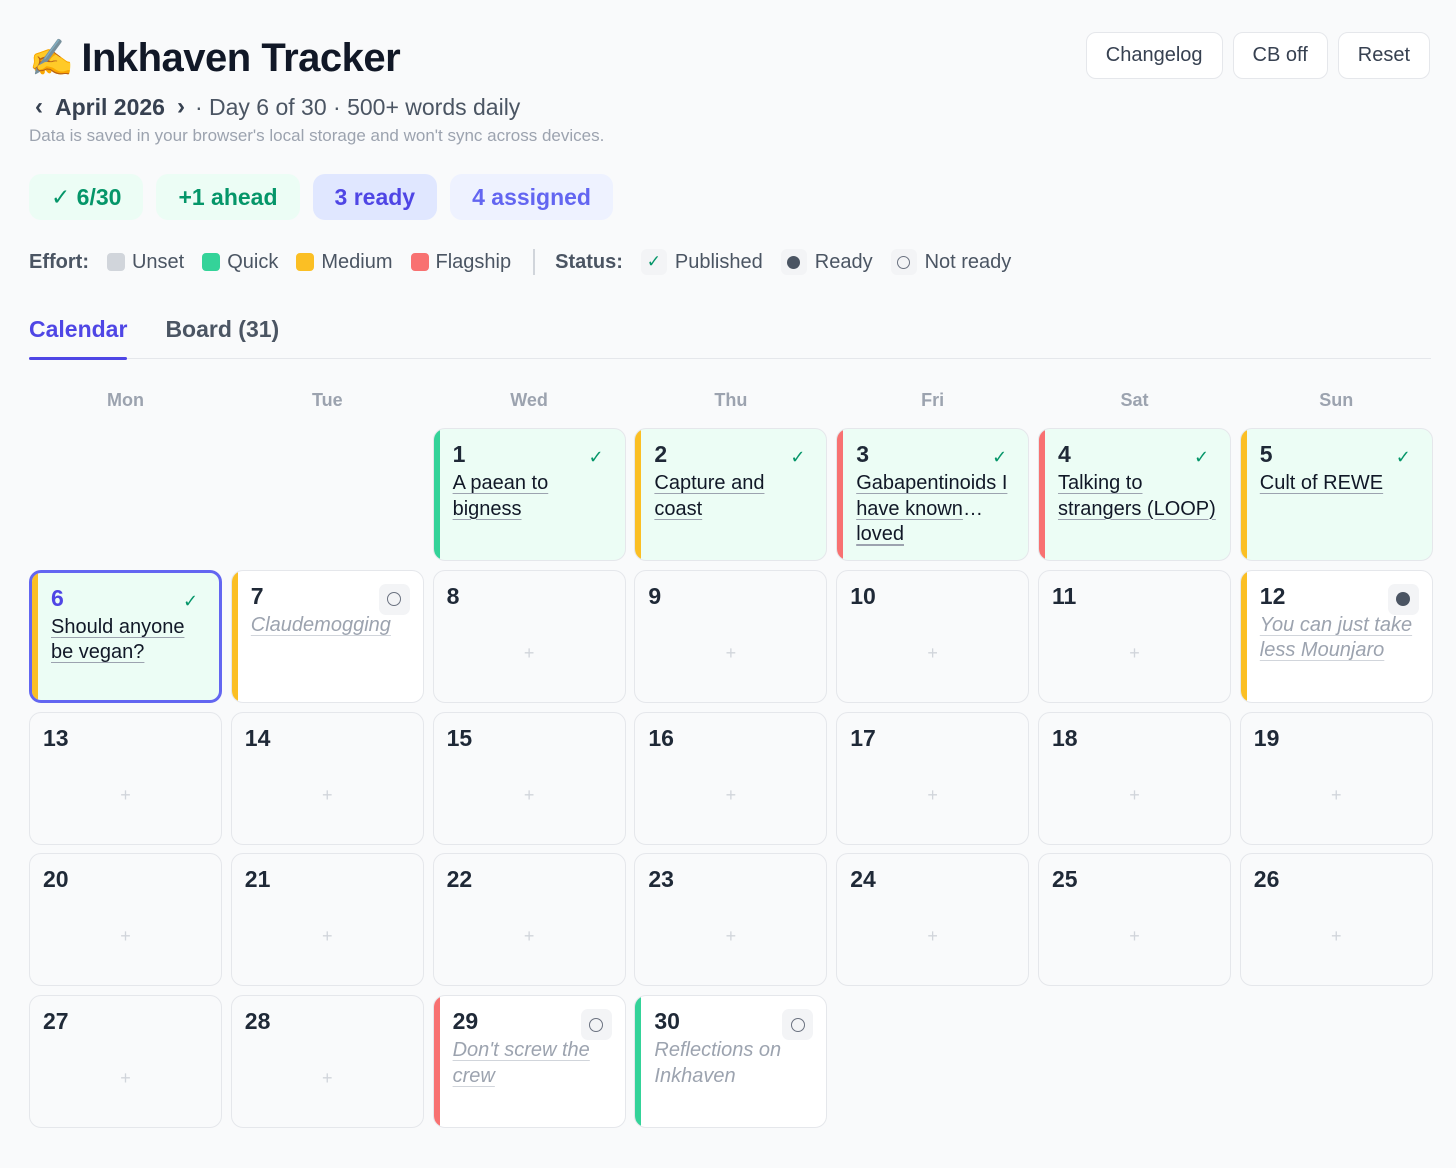 The image size is (1456, 1168). Describe the element at coordinates (181, 107) in the screenshot. I see `next-month-button: ›` at that location.